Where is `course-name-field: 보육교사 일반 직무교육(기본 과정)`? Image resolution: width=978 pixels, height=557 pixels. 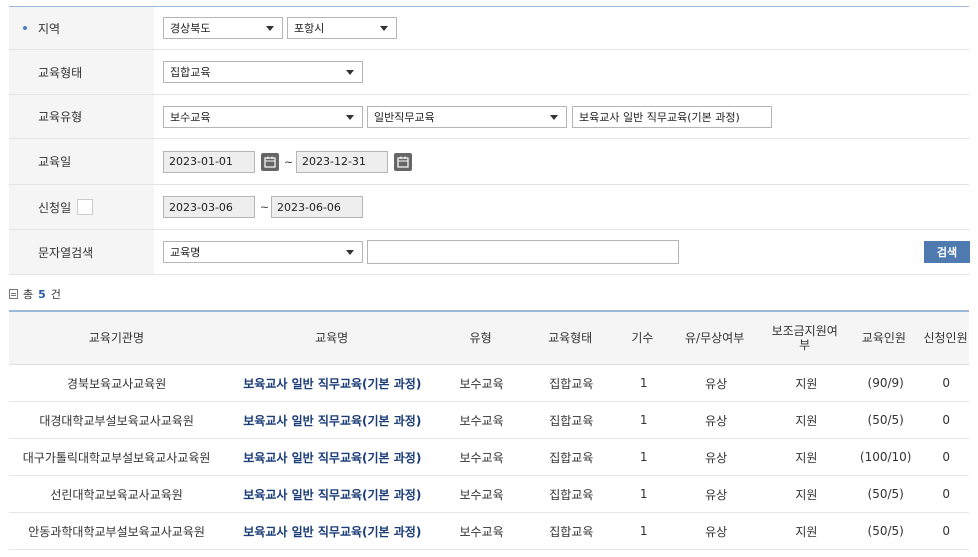
course-name-field: 보육교사 일반 직무교육(기본 과정) is located at coordinates (672, 116).